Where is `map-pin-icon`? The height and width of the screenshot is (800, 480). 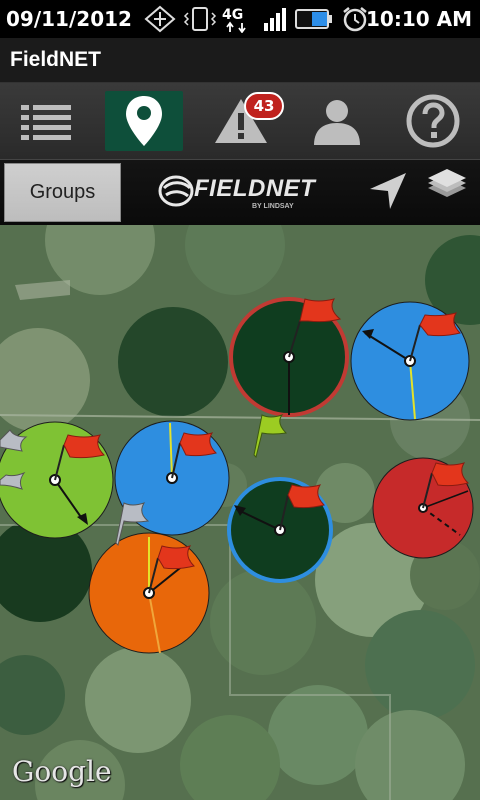
map-pin-icon is located at coordinates (144, 121).